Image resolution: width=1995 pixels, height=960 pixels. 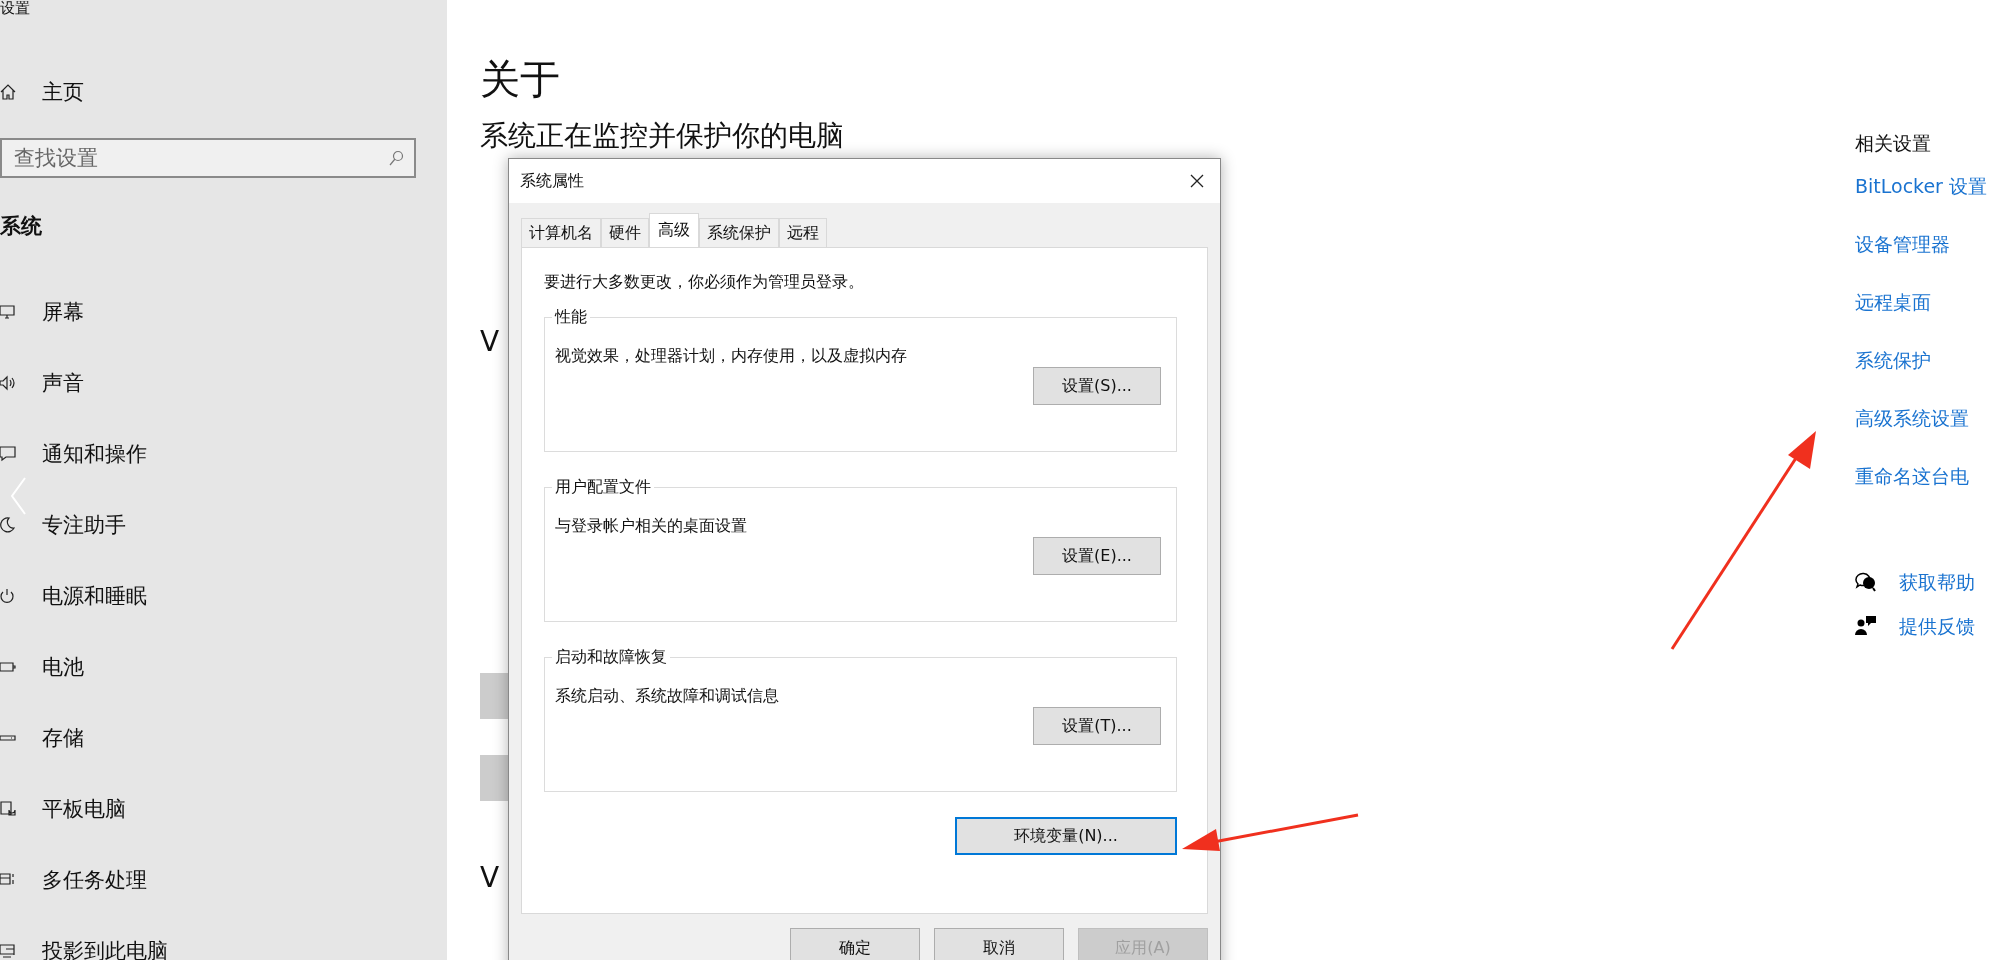 What do you see at coordinates (674, 230) in the screenshot?
I see `dialog-tab: 高级` at bounding box center [674, 230].